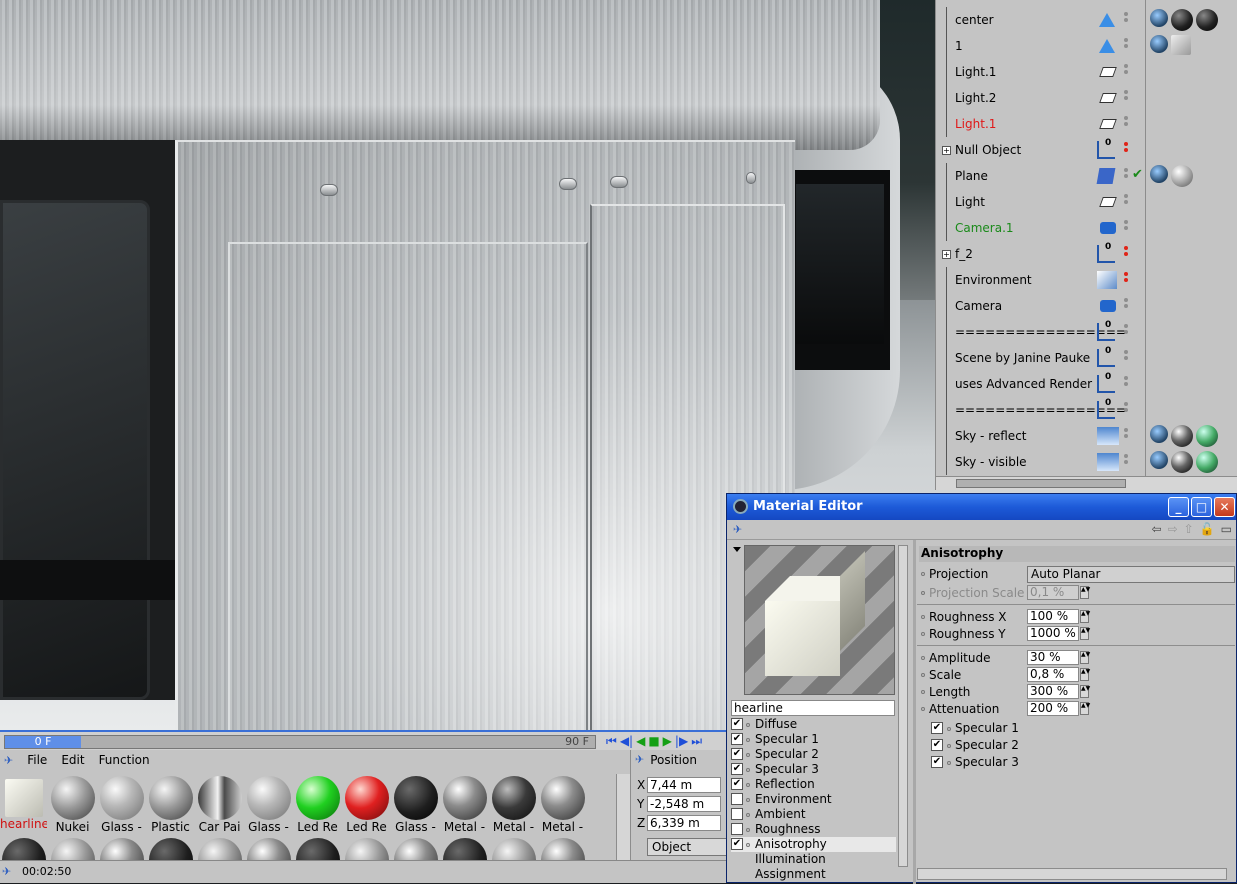 This screenshot has width=1237, height=884. What do you see at coordinates (813, 769) in the screenshot?
I see `channel-item: ✔ Specular 3` at bounding box center [813, 769].